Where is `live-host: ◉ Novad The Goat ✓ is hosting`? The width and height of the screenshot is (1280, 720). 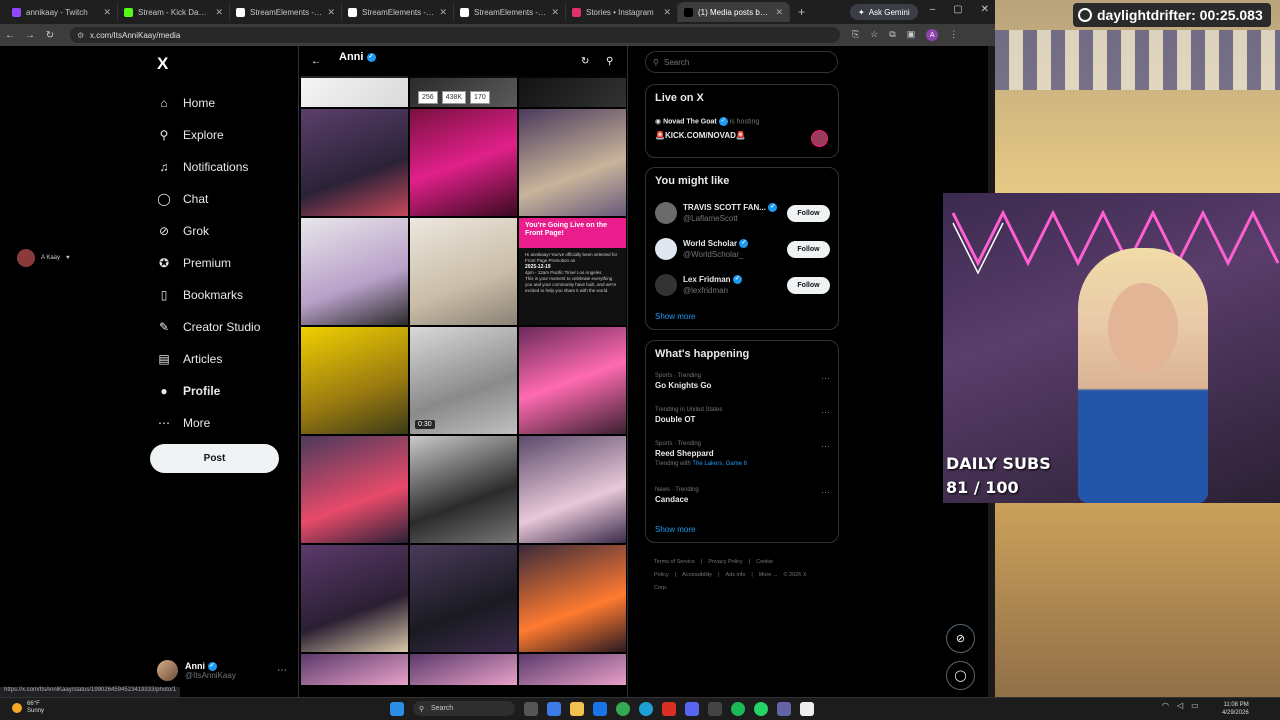
live-host: ◉ Novad The Goat ✓ is hosting is located at coordinates (707, 121).